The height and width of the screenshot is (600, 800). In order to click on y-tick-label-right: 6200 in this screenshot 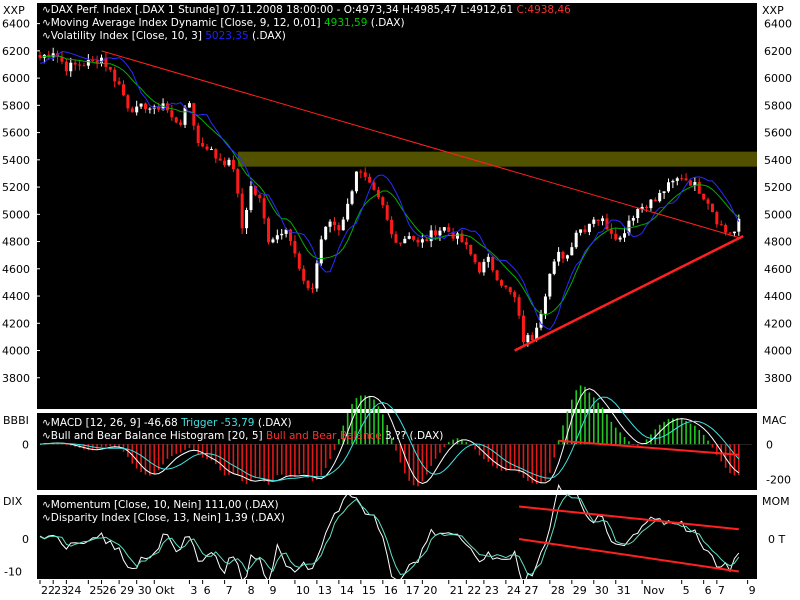, I will do `click(778, 51)`.